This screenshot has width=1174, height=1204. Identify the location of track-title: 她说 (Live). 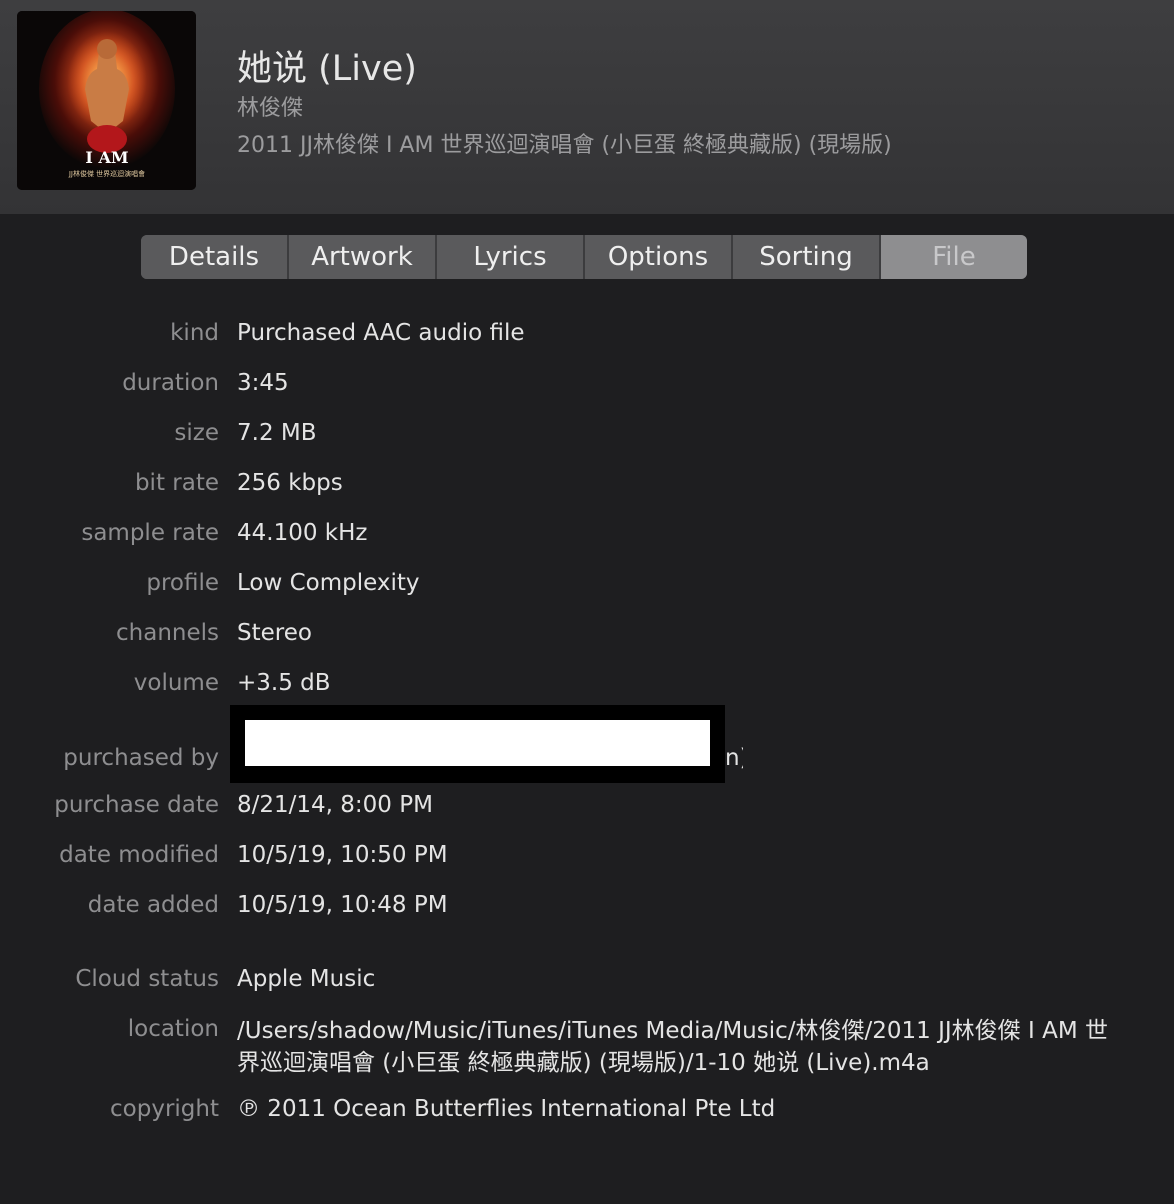
(327, 69).